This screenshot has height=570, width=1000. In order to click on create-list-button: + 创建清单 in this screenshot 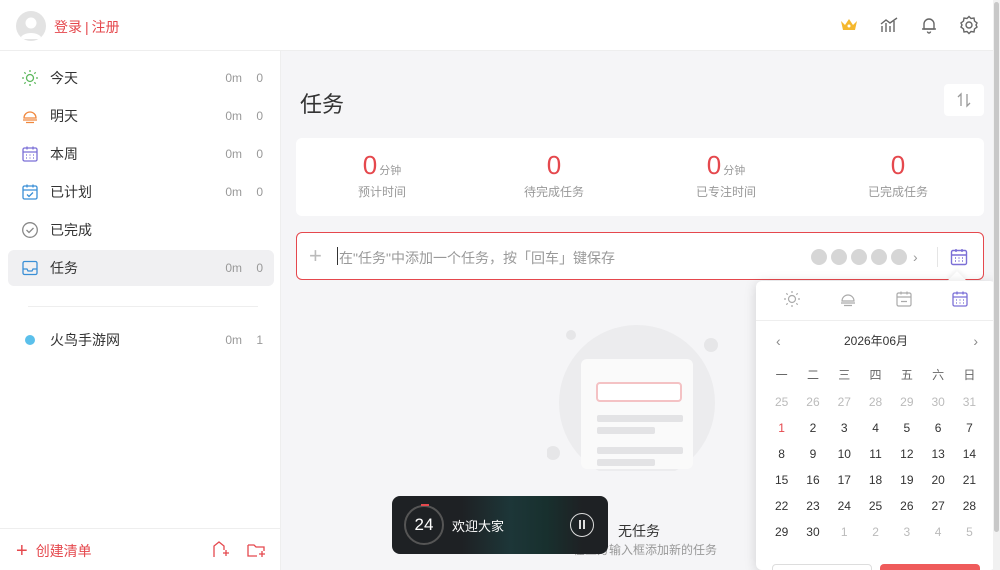, I will do `click(54, 551)`.